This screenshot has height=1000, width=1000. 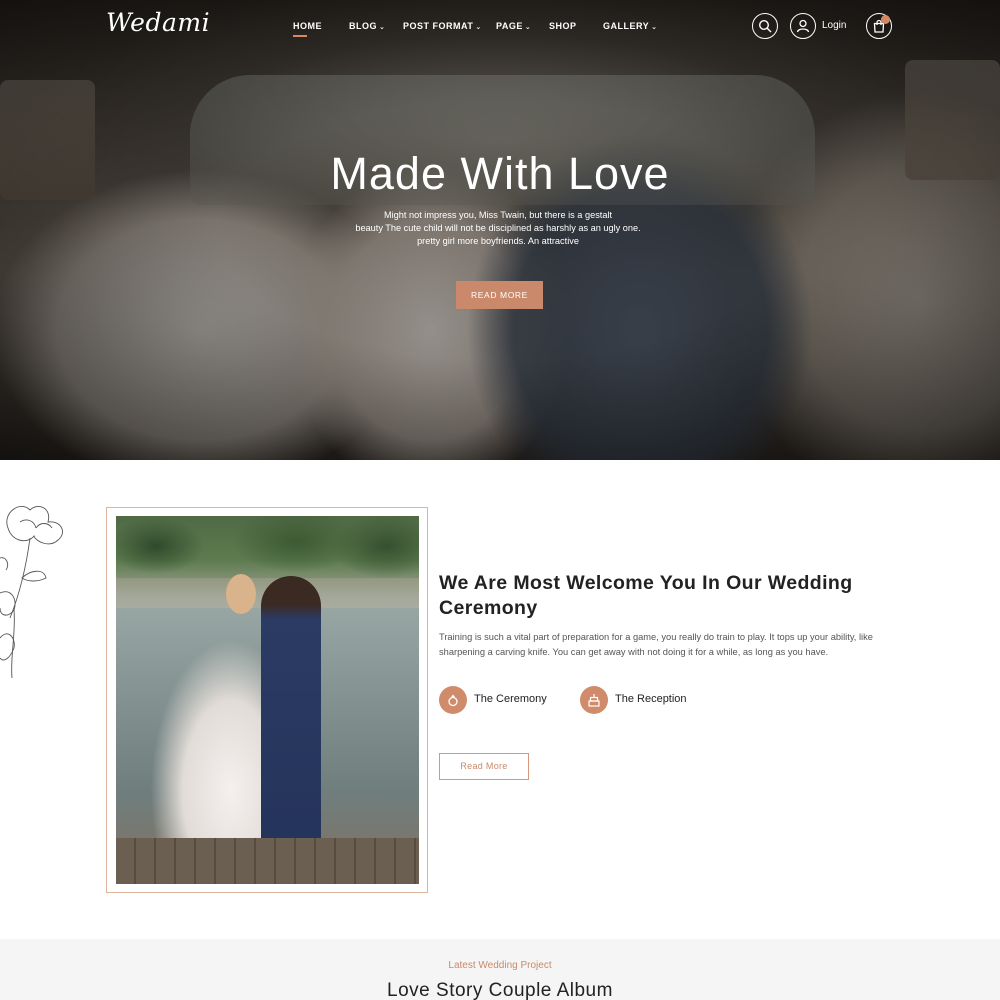 I want to click on search-icon, so click(x=765, y=26).